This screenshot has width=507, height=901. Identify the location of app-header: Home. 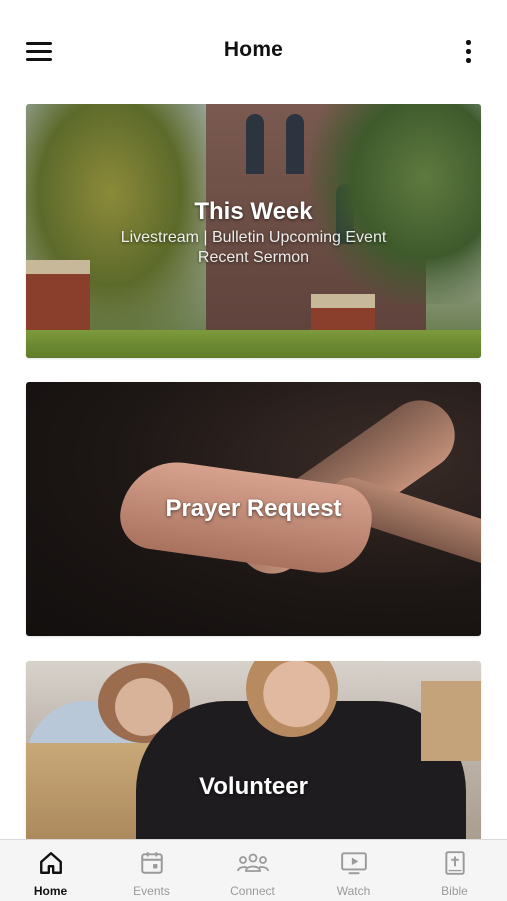
(253, 46).